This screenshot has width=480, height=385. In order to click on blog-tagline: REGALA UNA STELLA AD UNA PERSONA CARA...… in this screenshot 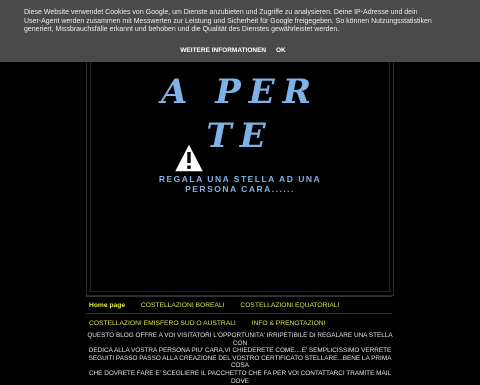, I will do `click(240, 184)`.